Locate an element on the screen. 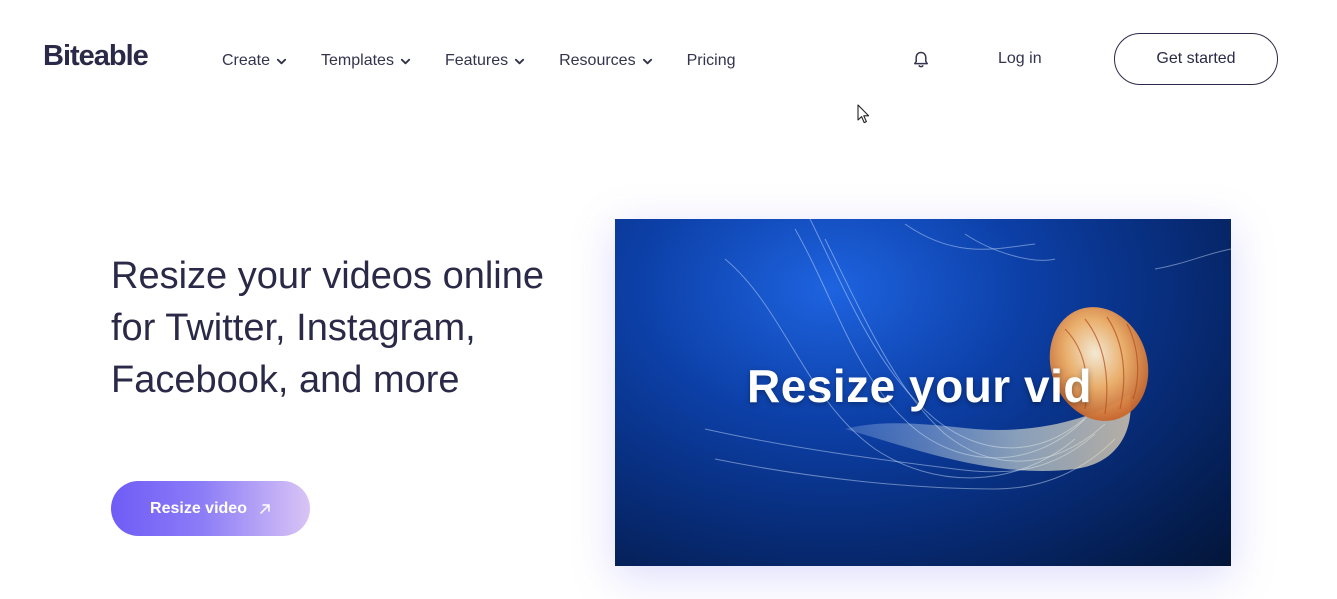 The height and width of the screenshot is (599, 1337). nav-item-label: Pricing is located at coordinates (711, 60).